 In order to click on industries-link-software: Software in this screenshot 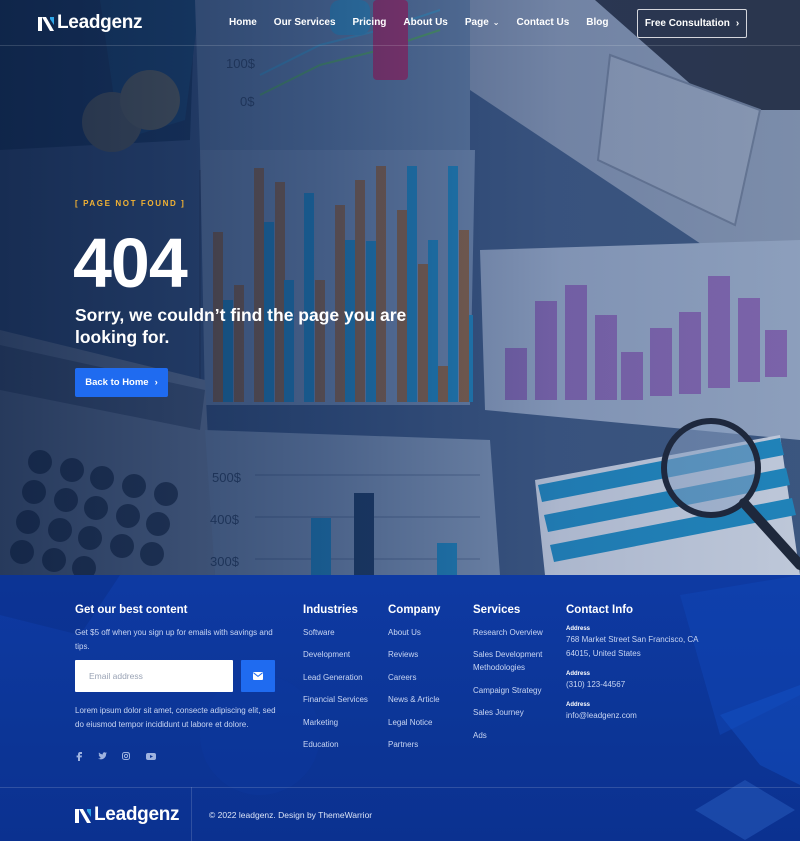, I will do `click(335, 632)`.